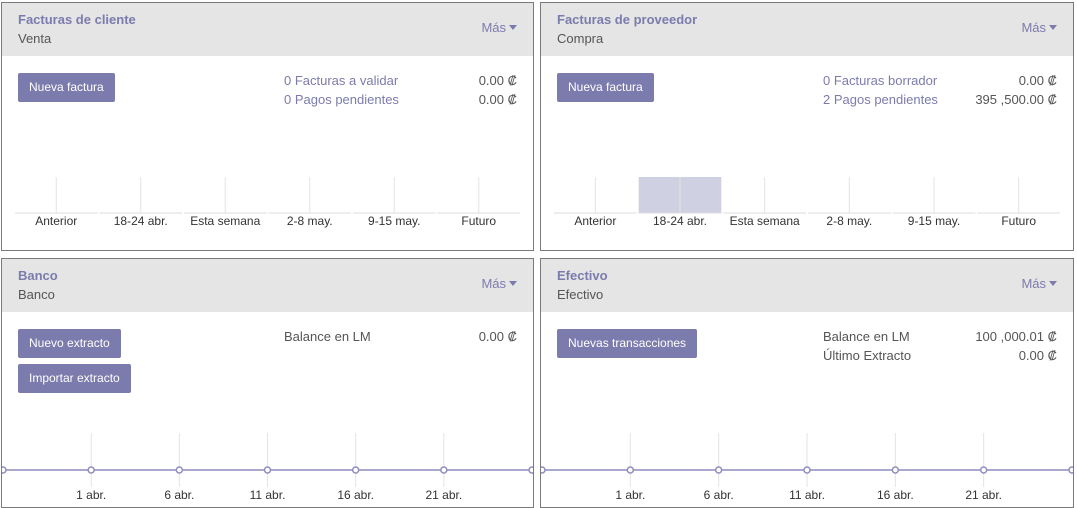  What do you see at coordinates (69, 343) in the screenshot?
I see `new-statement-button: Nuevo extracto` at bounding box center [69, 343].